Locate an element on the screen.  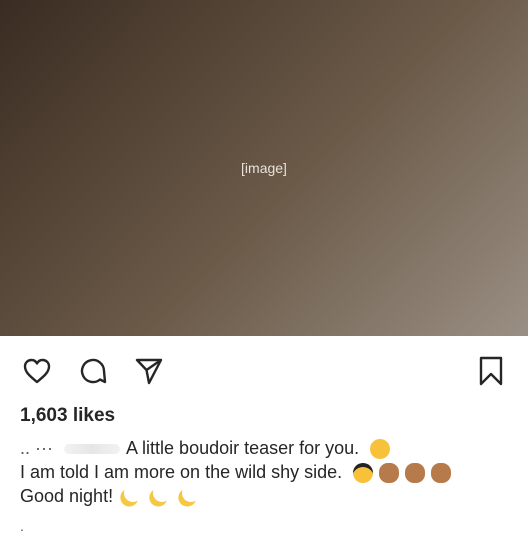
kissing-face-icon is located at coordinates (380, 449).